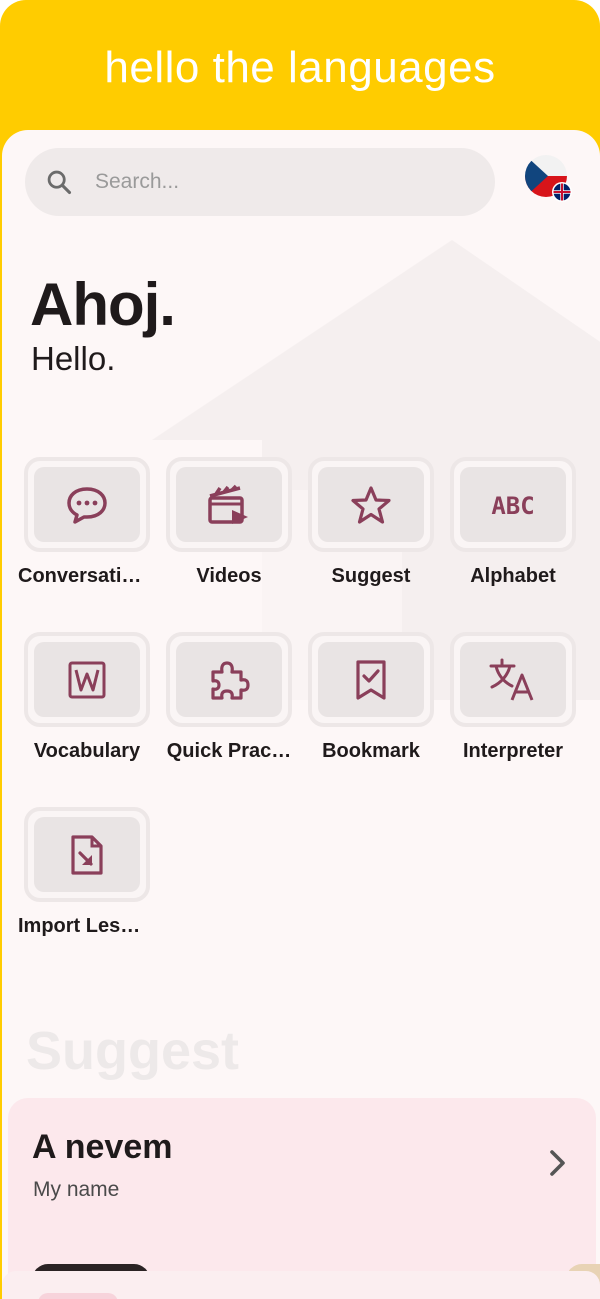 This screenshot has width=600, height=1299. What do you see at coordinates (371, 504) in the screenshot?
I see `star-icon` at bounding box center [371, 504].